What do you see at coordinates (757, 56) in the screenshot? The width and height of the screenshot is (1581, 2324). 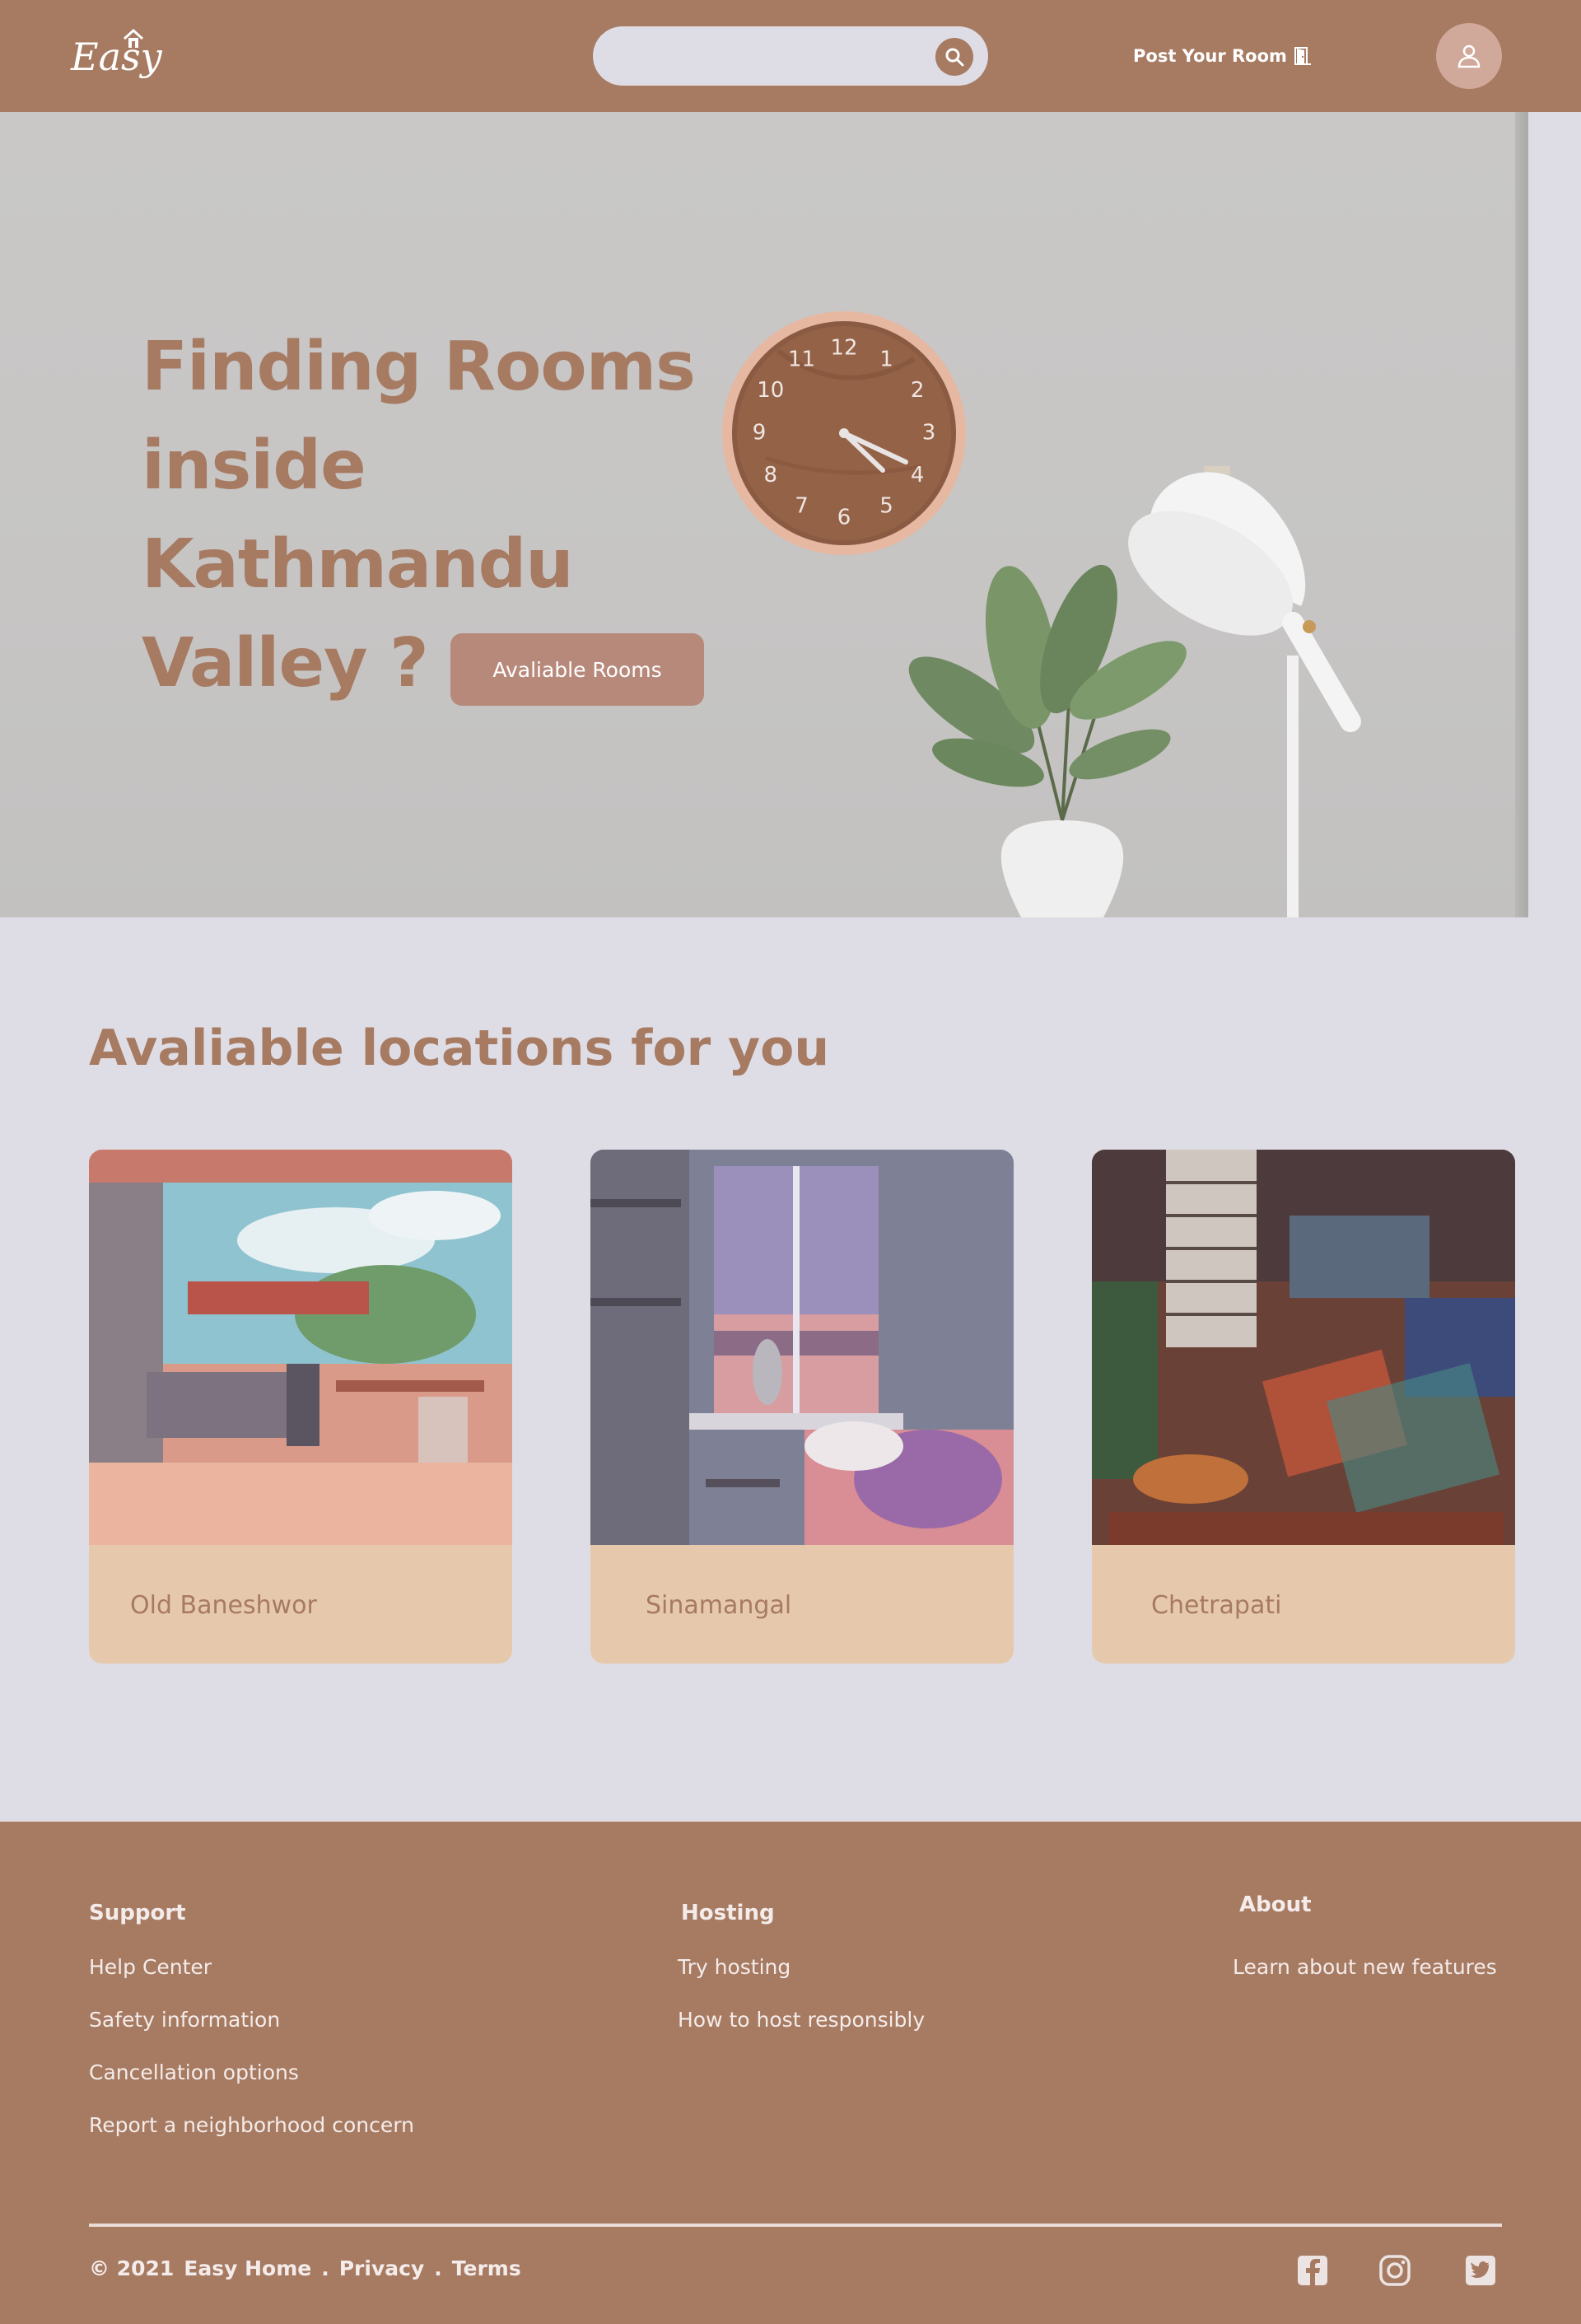 I see `search-input` at bounding box center [757, 56].